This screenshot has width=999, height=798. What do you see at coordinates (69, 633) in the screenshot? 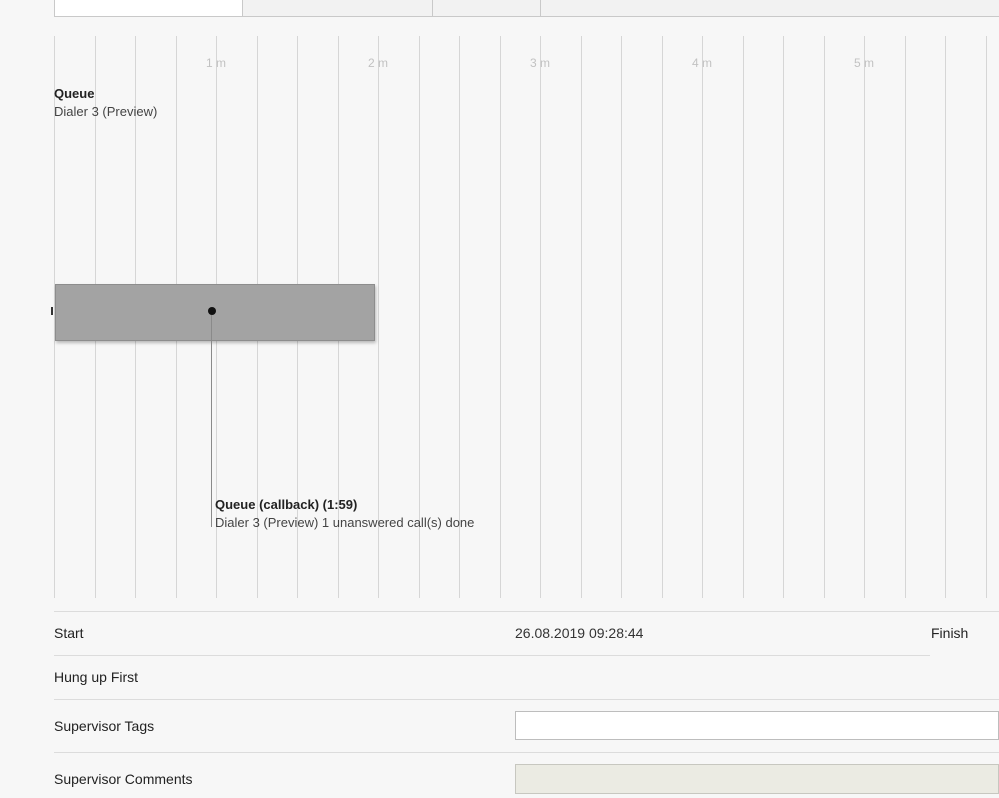
I see `start-label: Start` at bounding box center [69, 633].